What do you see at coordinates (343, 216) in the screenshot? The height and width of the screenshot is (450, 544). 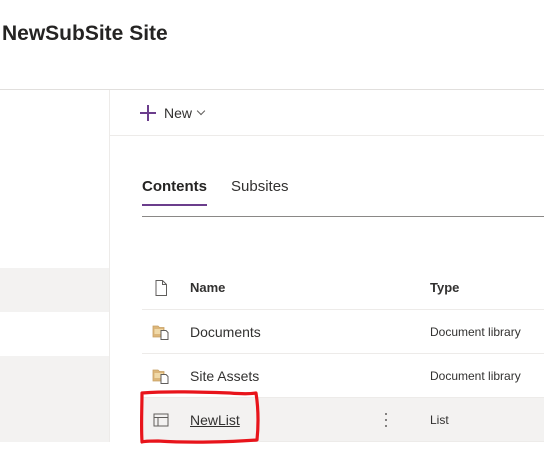 I see `tabs-divider` at bounding box center [343, 216].